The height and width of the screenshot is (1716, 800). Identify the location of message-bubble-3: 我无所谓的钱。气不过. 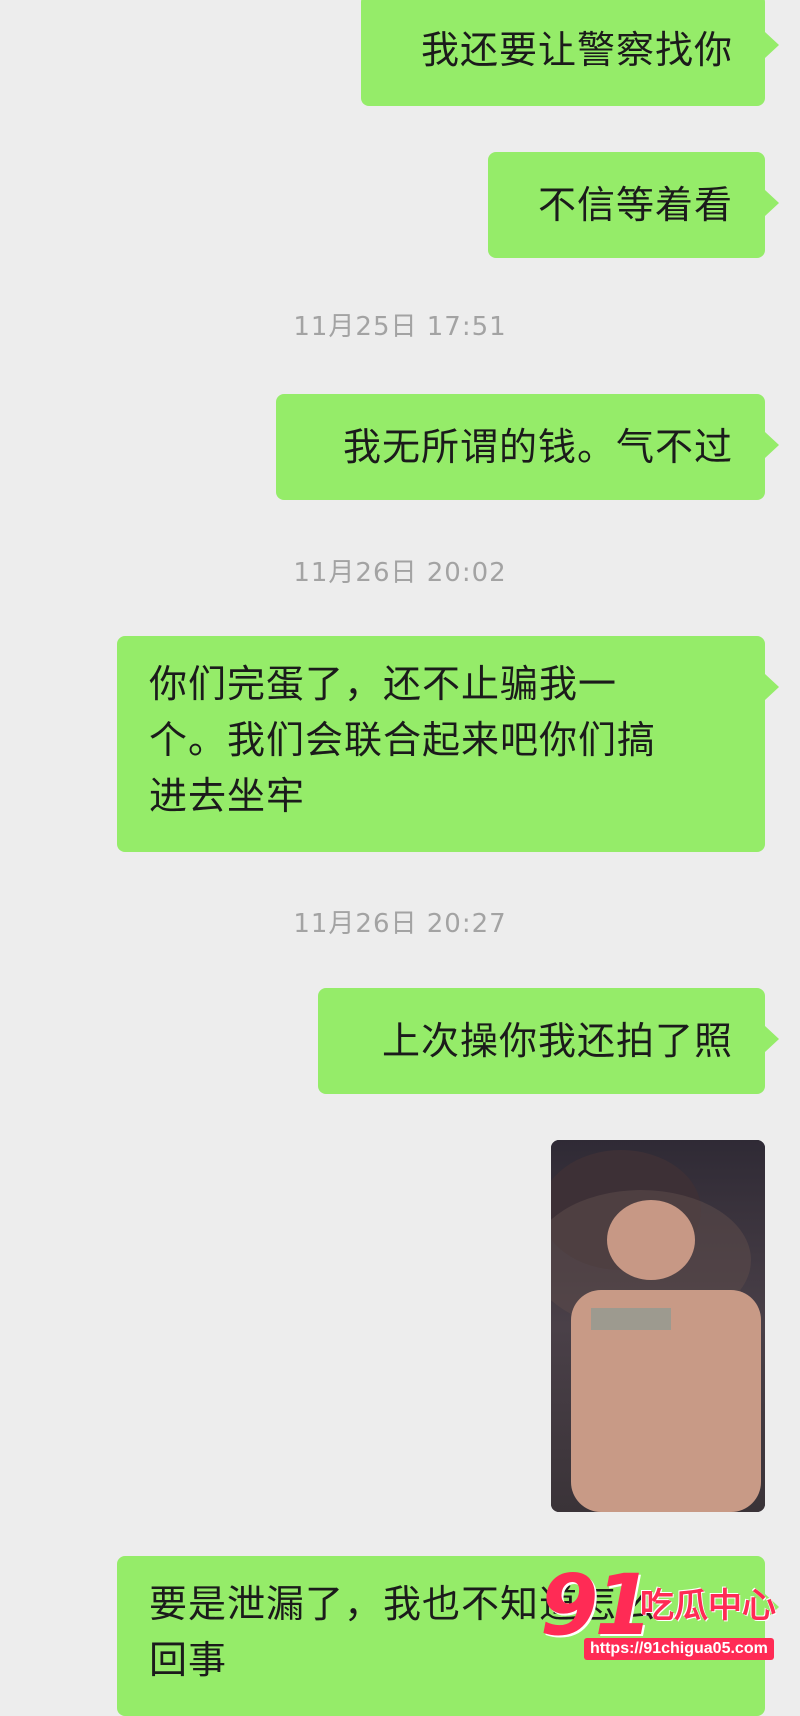
(527, 447).